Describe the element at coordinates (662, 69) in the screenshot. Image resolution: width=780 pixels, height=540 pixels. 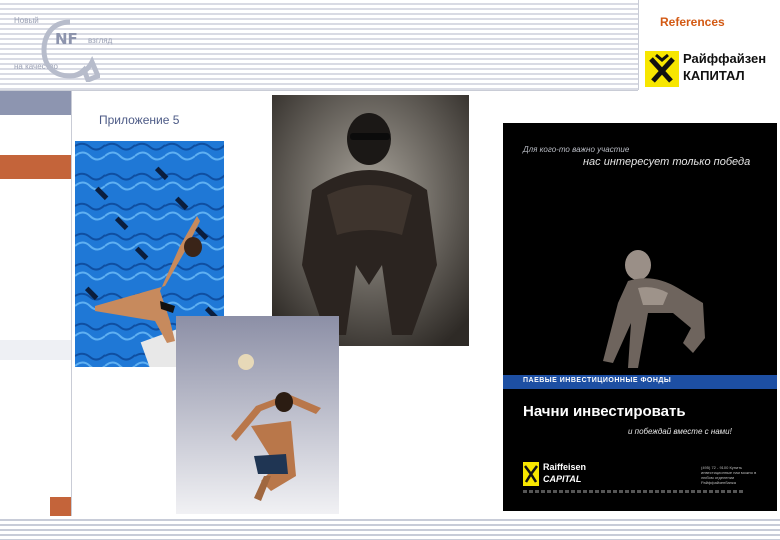
I see `raiffeisen-cross-icon` at that location.